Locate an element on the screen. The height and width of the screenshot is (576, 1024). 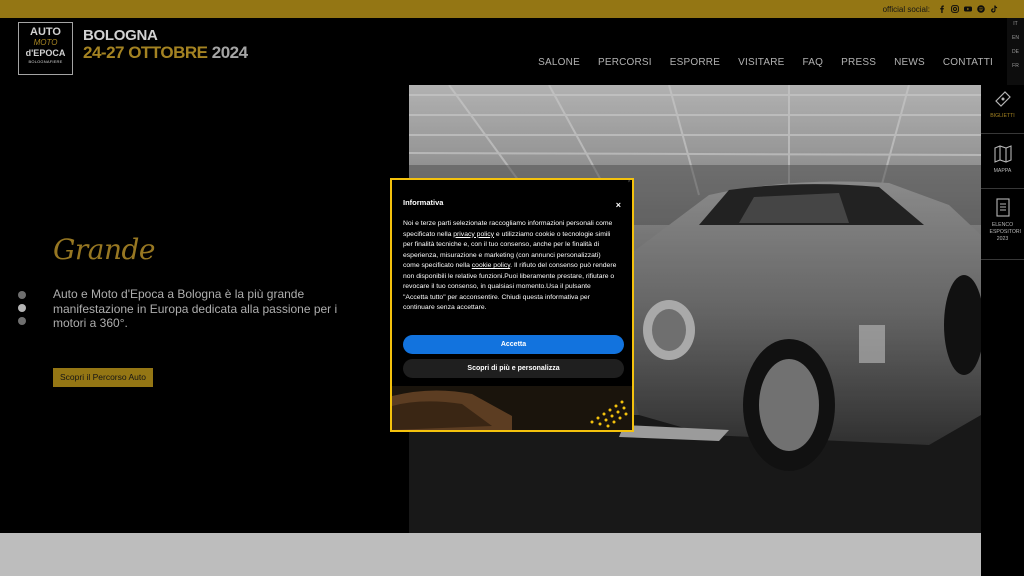
lang-fr: FR is located at coordinates (1015, 66).